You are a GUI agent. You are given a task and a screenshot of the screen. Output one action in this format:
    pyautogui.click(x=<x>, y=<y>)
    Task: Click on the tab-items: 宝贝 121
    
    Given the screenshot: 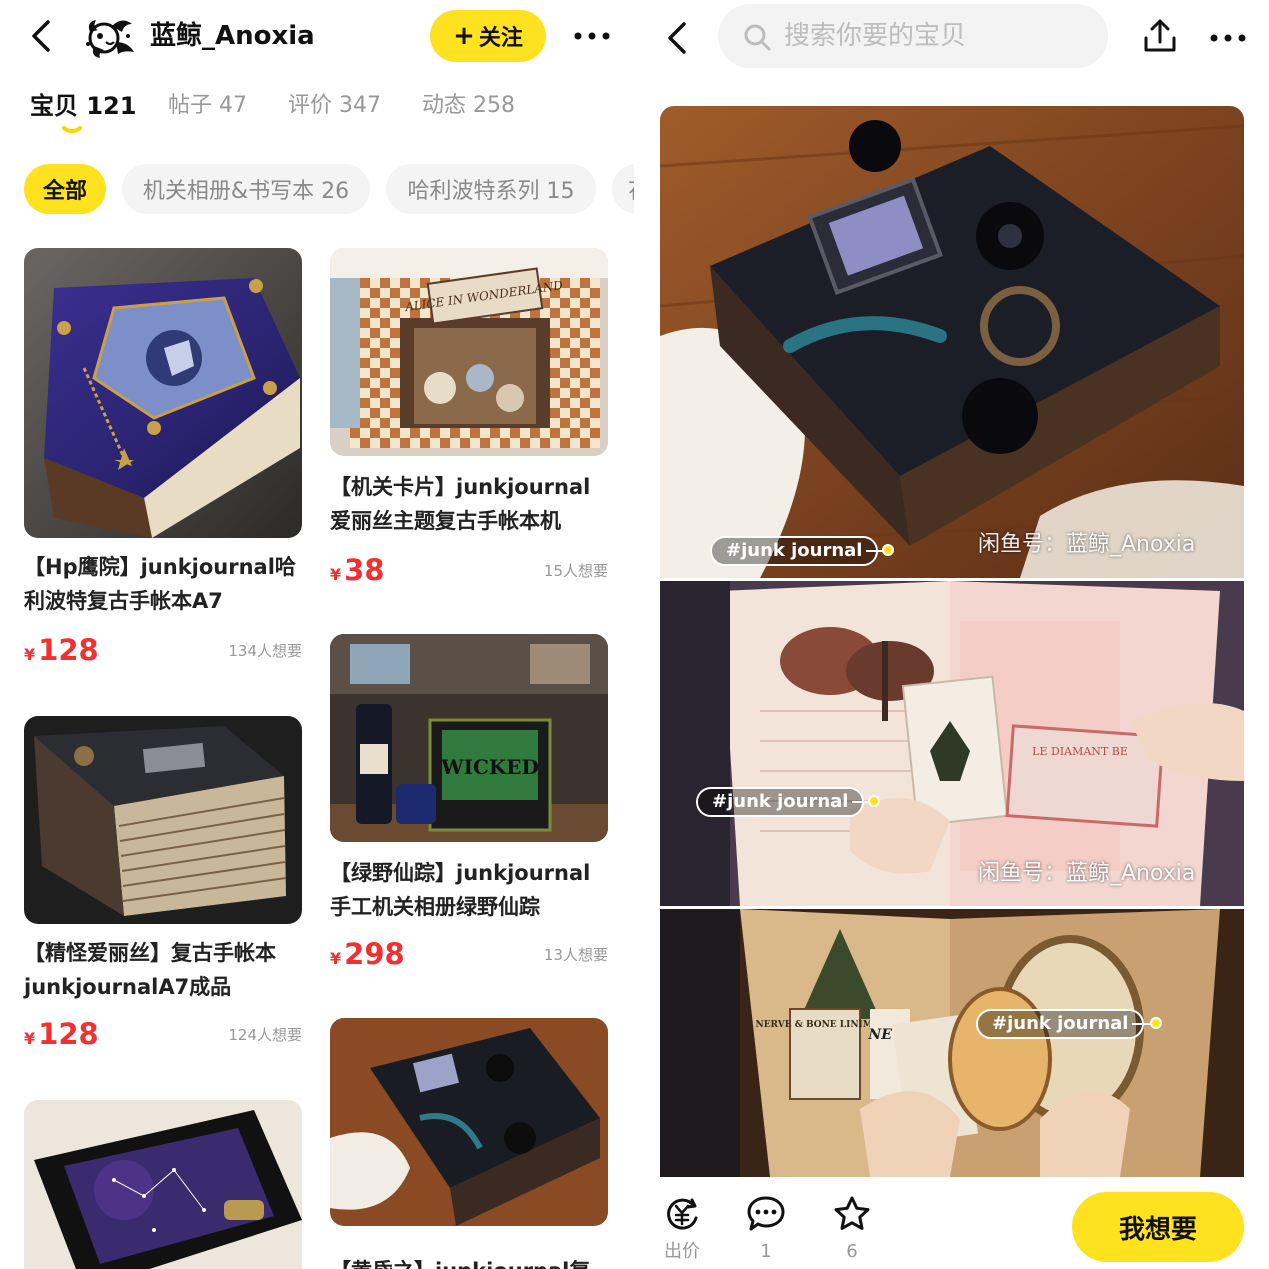 What is the action you would take?
    pyautogui.click(x=83, y=106)
    